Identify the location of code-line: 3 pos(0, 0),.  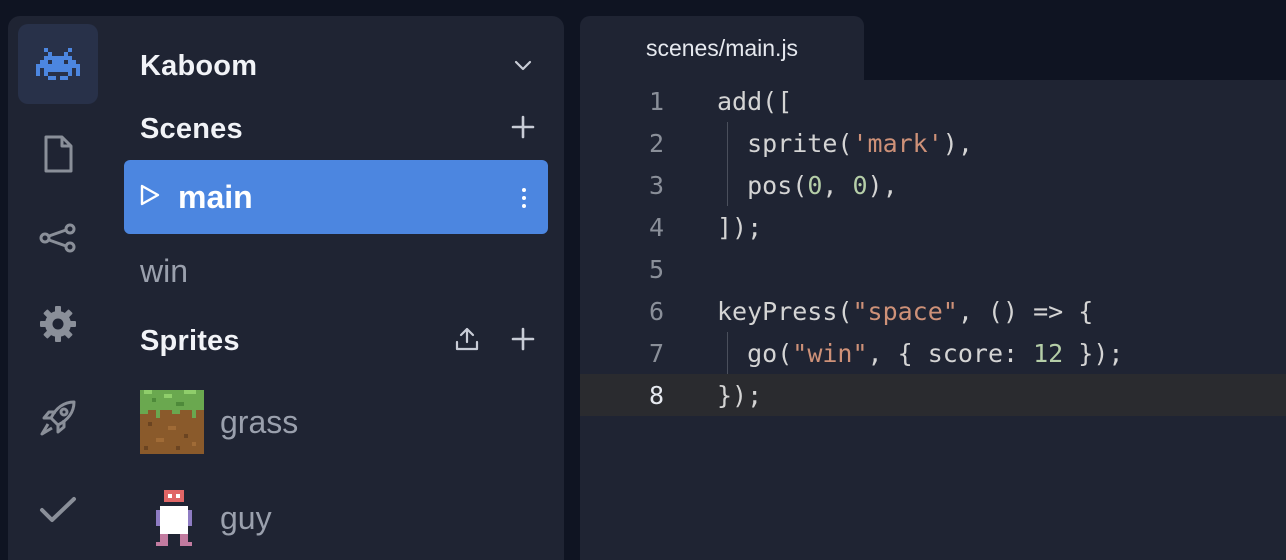
(933, 185).